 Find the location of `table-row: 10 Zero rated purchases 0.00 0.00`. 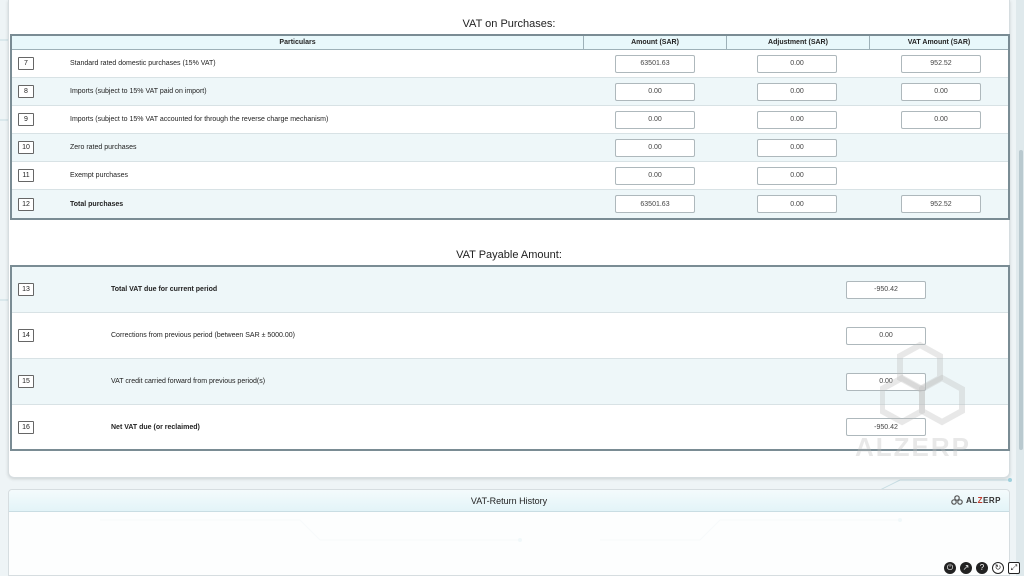

table-row: 10 Zero rated purchases 0.00 0.00 is located at coordinates (510, 148).